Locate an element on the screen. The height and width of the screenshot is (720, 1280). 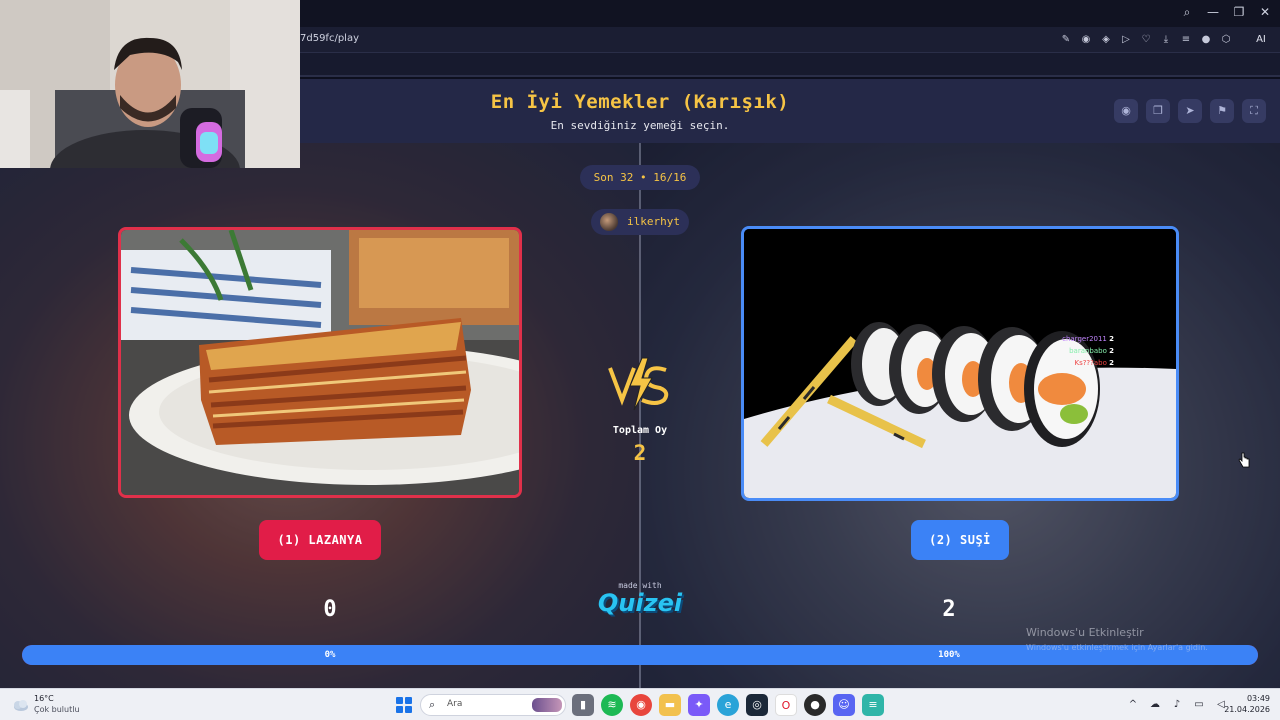
url-text: 7d59fc/play is located at coordinates (329, 38).